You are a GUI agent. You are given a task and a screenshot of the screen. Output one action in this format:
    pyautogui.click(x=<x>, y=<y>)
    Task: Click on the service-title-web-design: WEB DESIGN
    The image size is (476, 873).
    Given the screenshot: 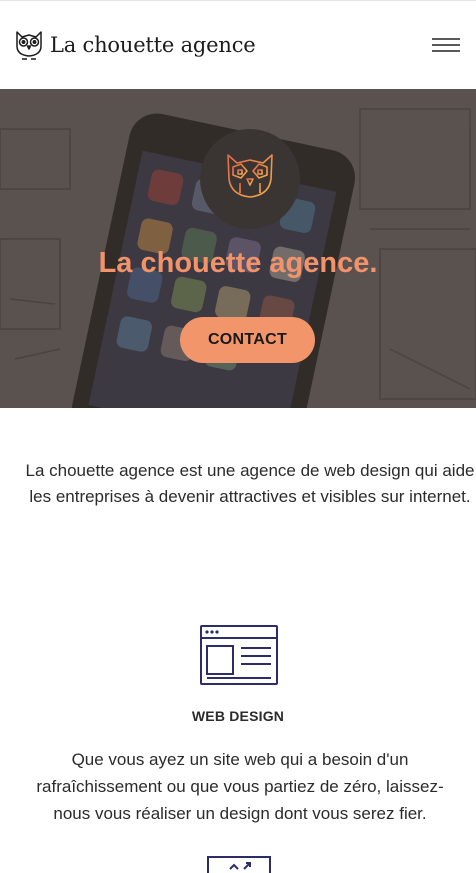 What is the action you would take?
    pyautogui.click(x=238, y=716)
    